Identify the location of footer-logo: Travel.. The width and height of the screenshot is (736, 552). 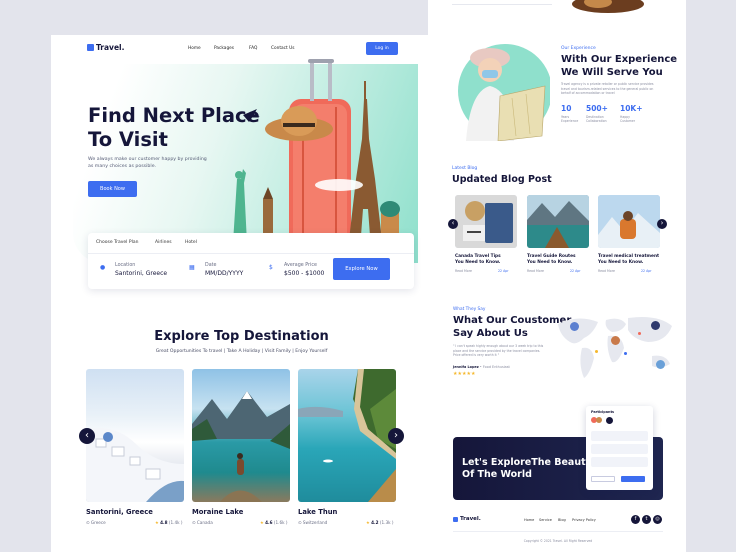
(467, 519).